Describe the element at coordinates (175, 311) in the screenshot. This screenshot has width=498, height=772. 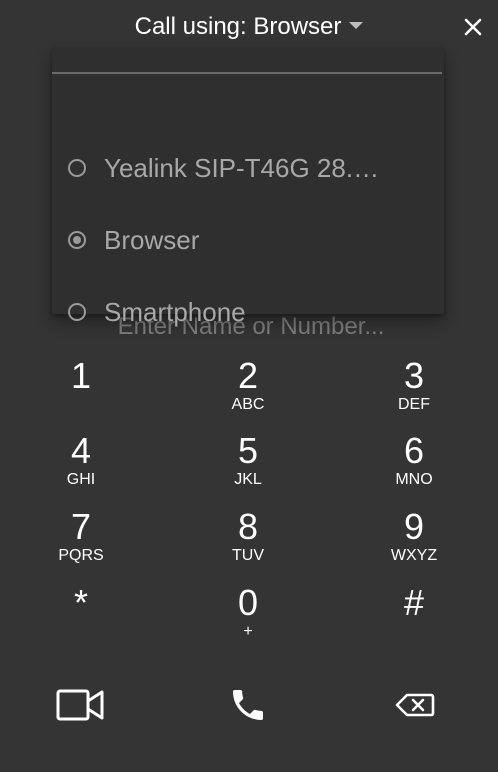
I see `option-label: Smartphone` at that location.